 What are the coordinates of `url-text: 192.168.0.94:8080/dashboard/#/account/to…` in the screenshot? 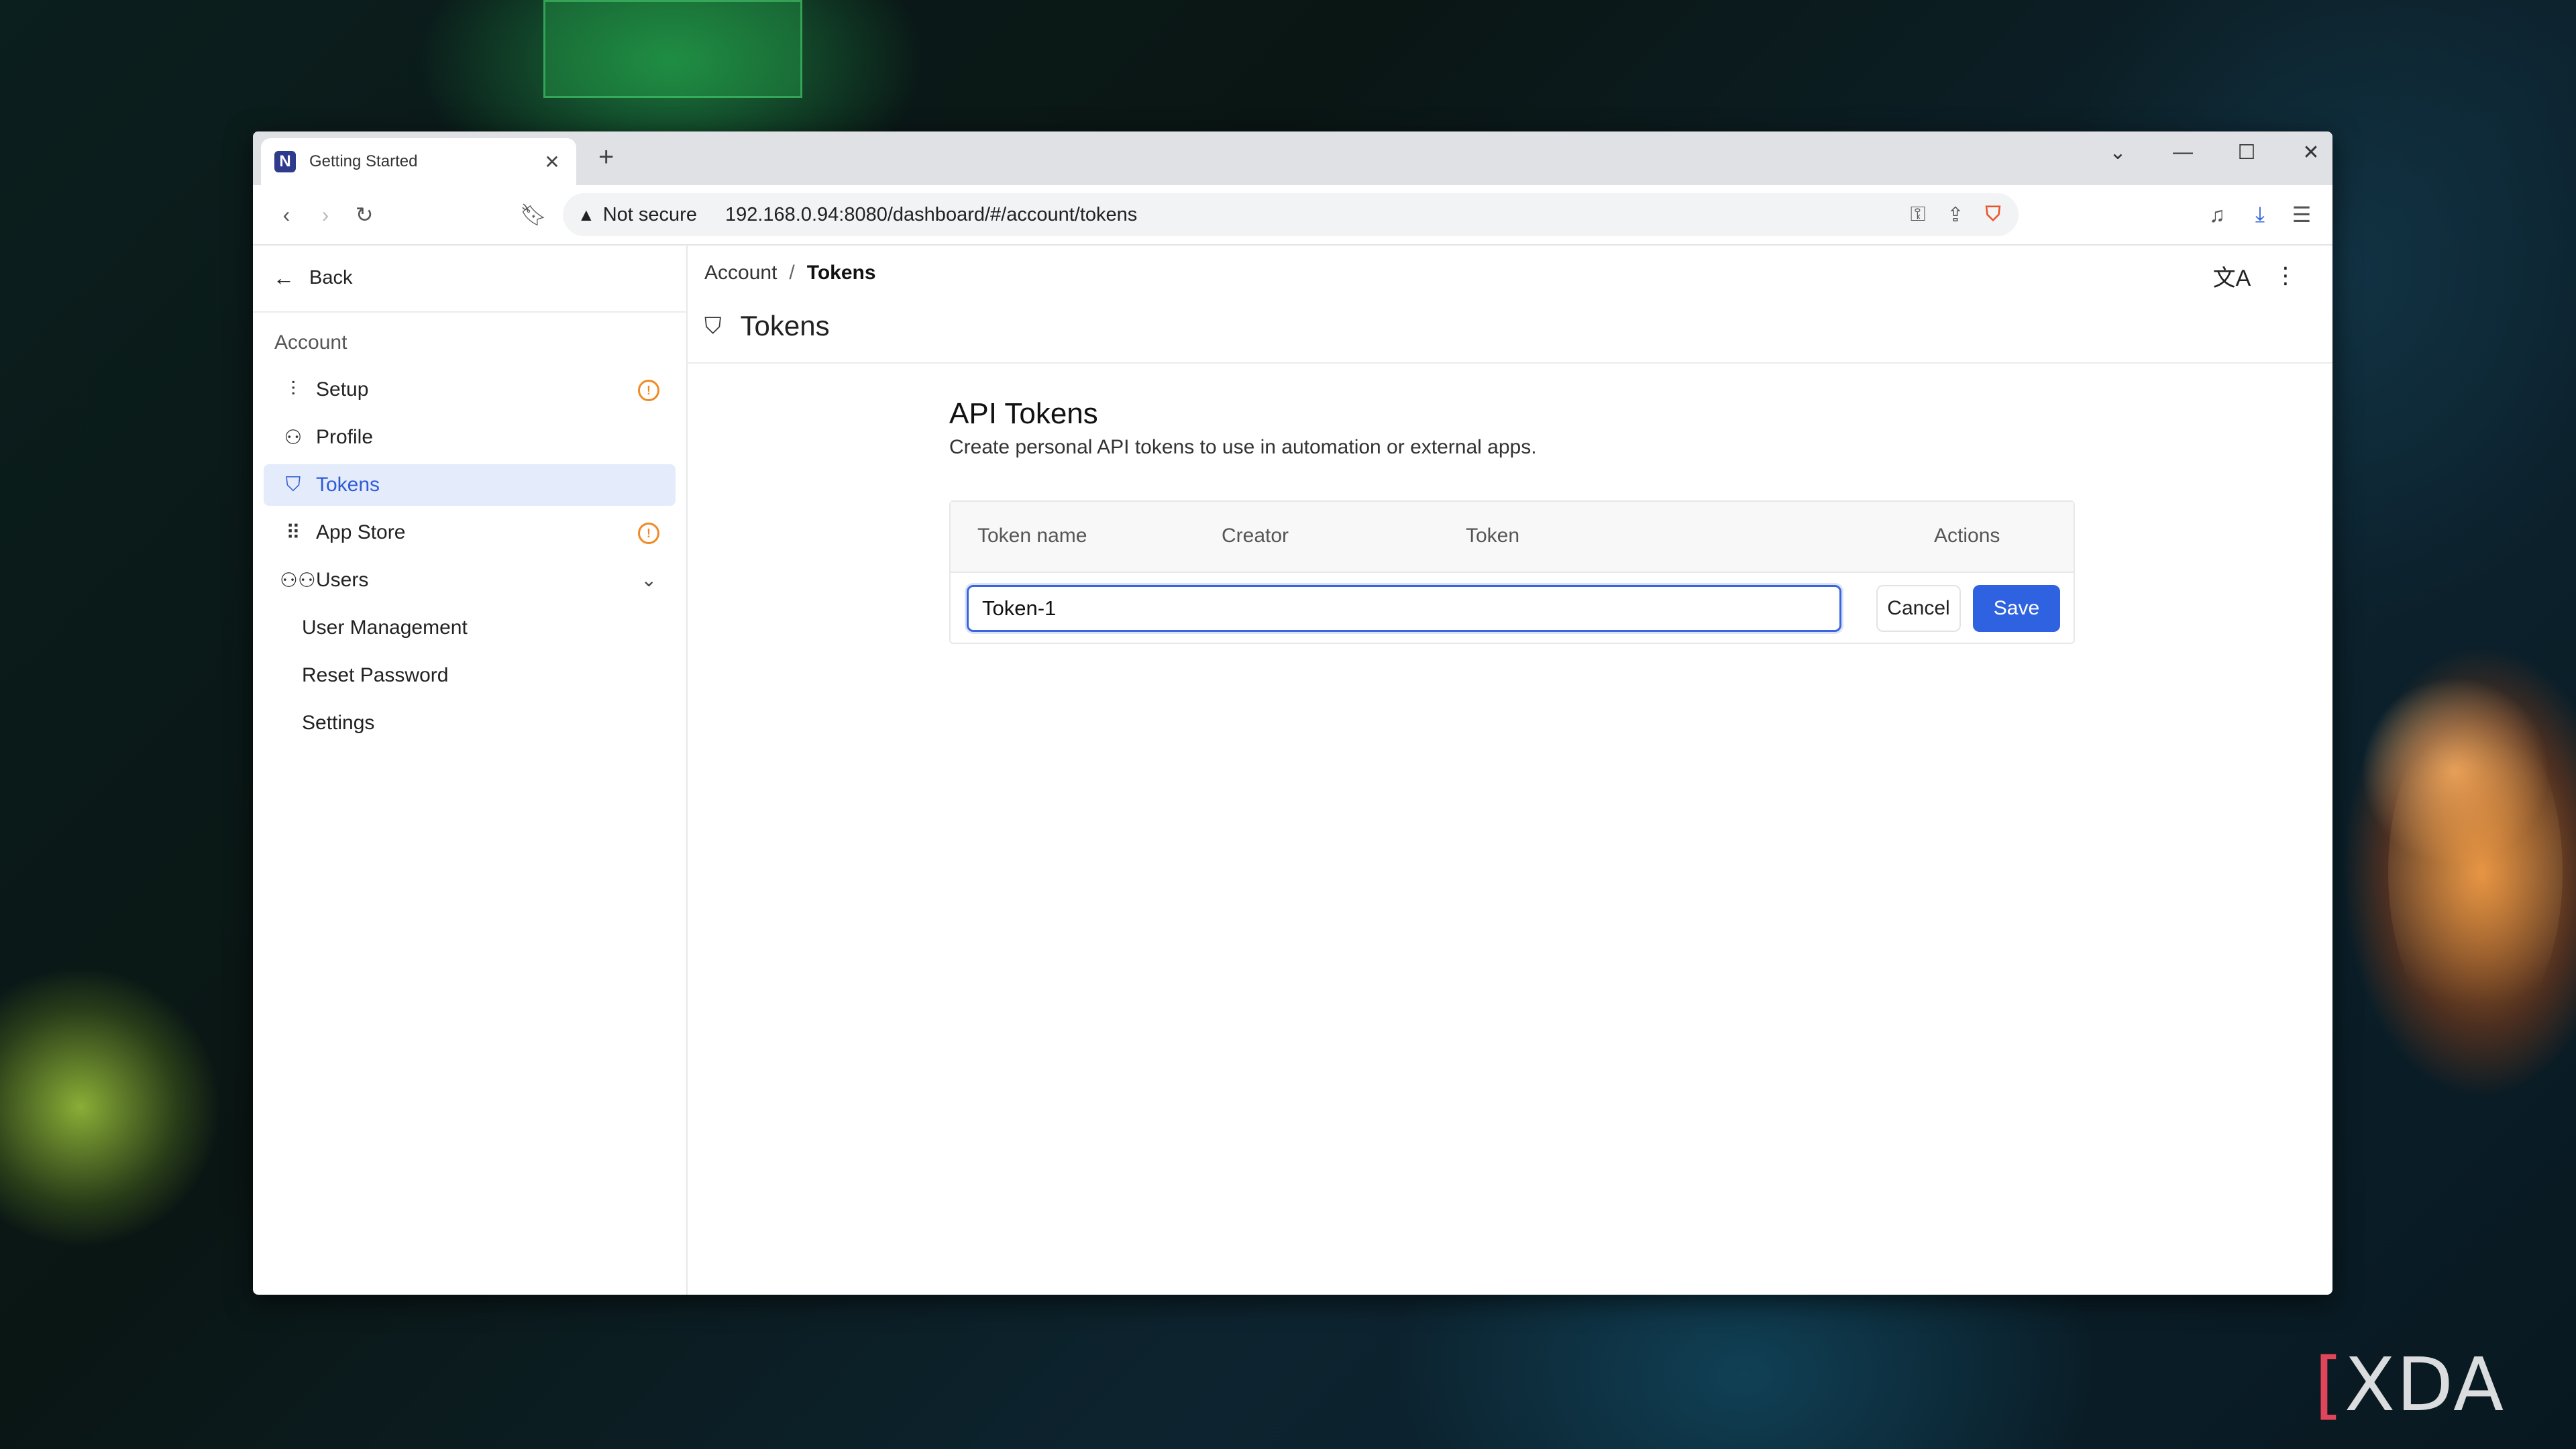 It's located at (931, 215).